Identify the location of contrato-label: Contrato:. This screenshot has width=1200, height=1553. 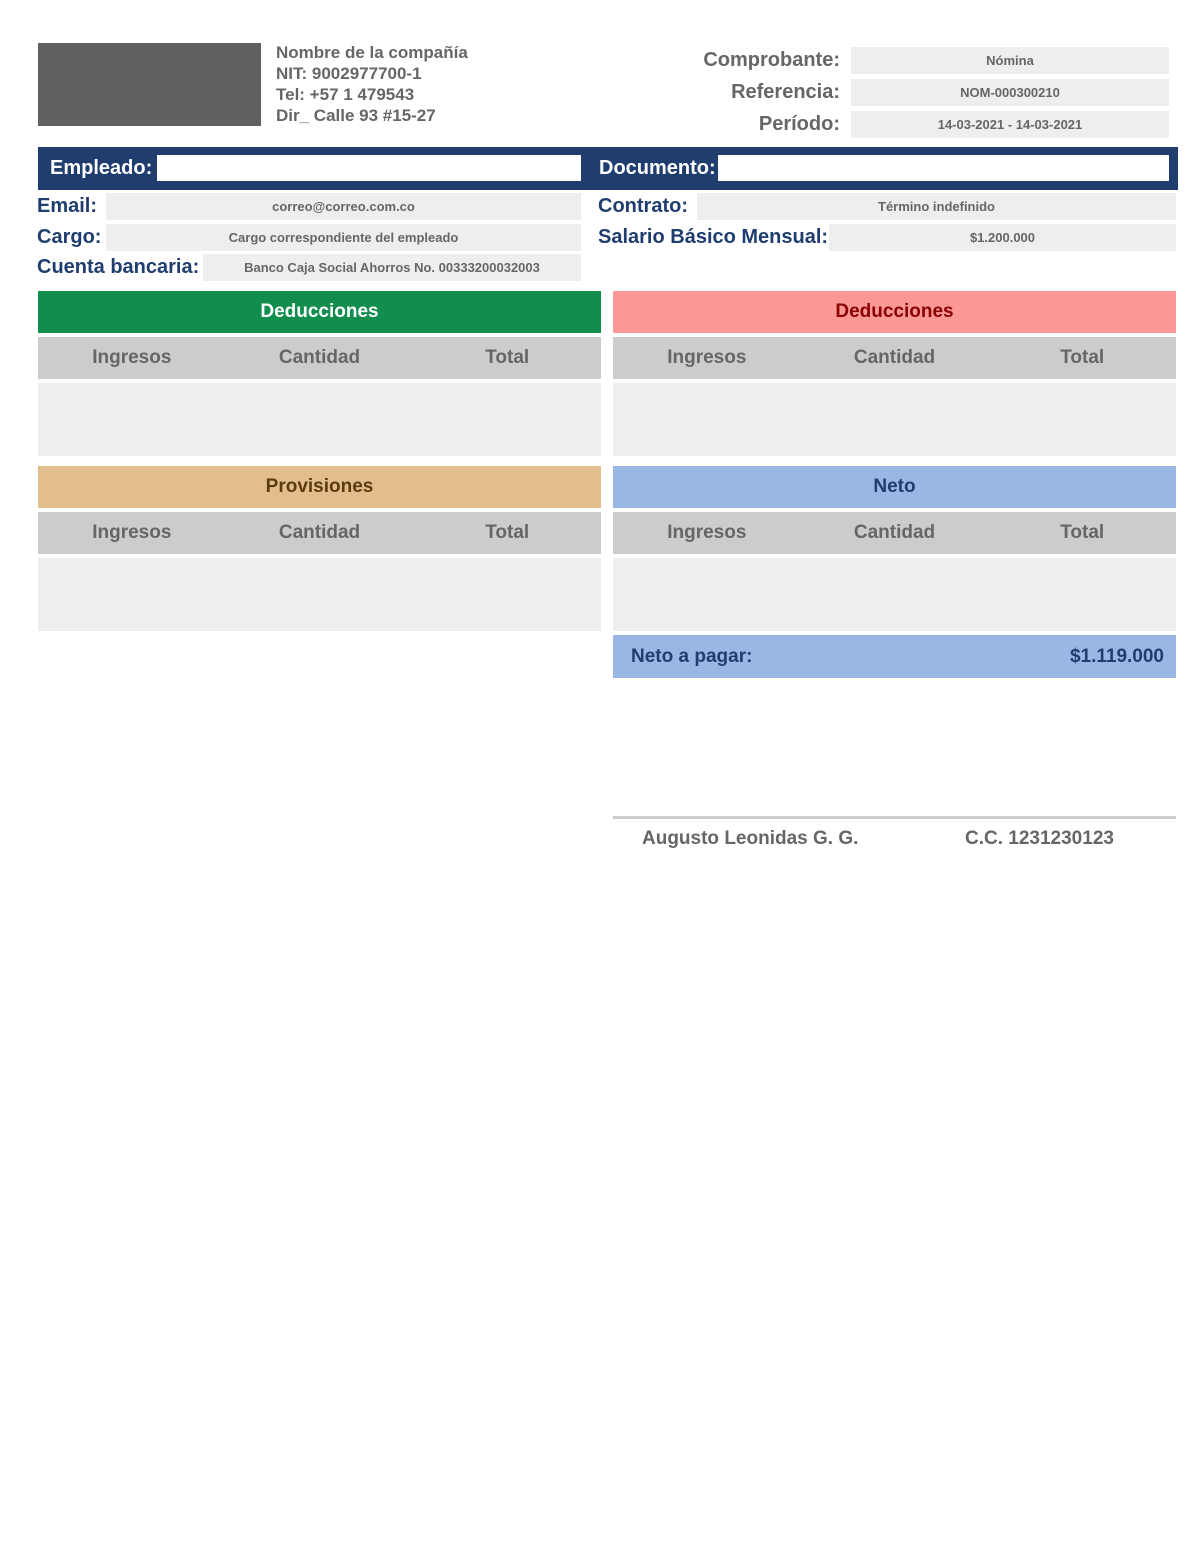
(643, 206).